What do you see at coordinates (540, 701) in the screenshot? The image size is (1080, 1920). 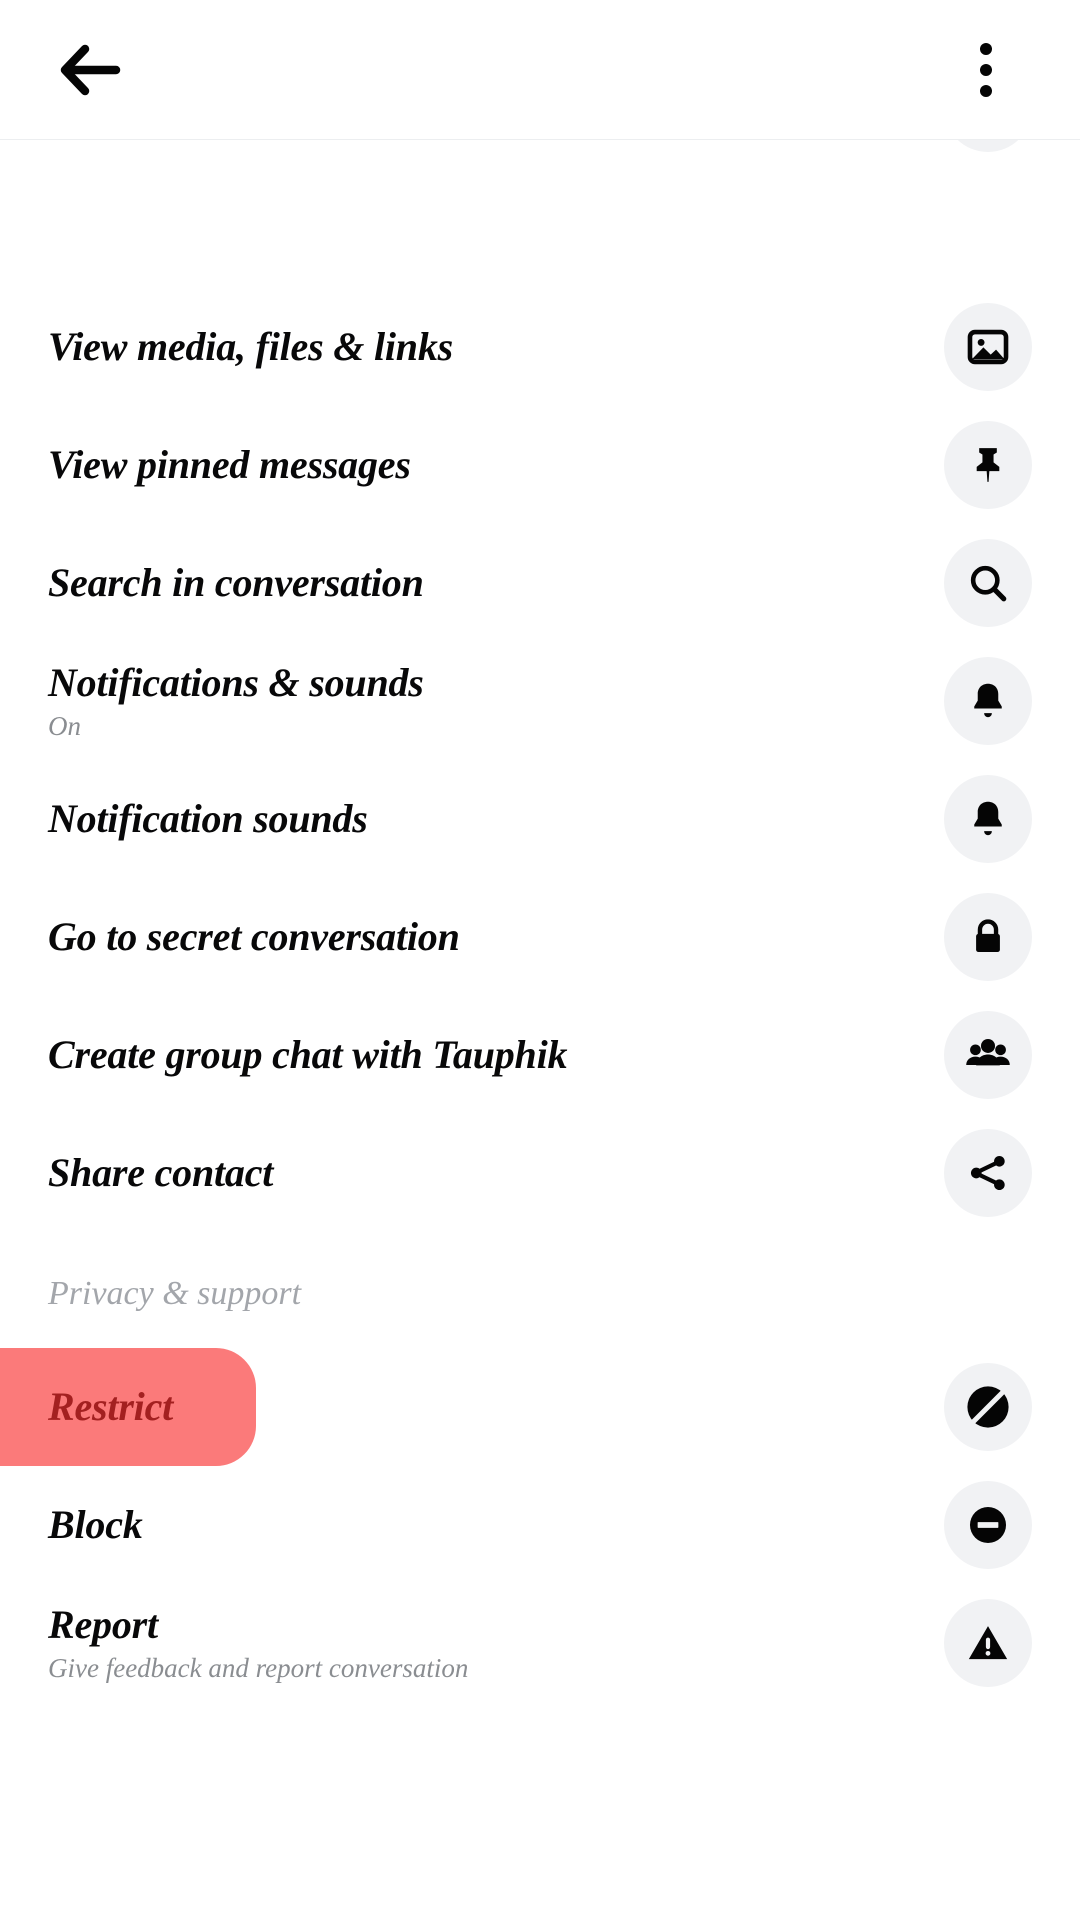 I see `menu-item-notifications-sounds: Notifications & sounds On` at bounding box center [540, 701].